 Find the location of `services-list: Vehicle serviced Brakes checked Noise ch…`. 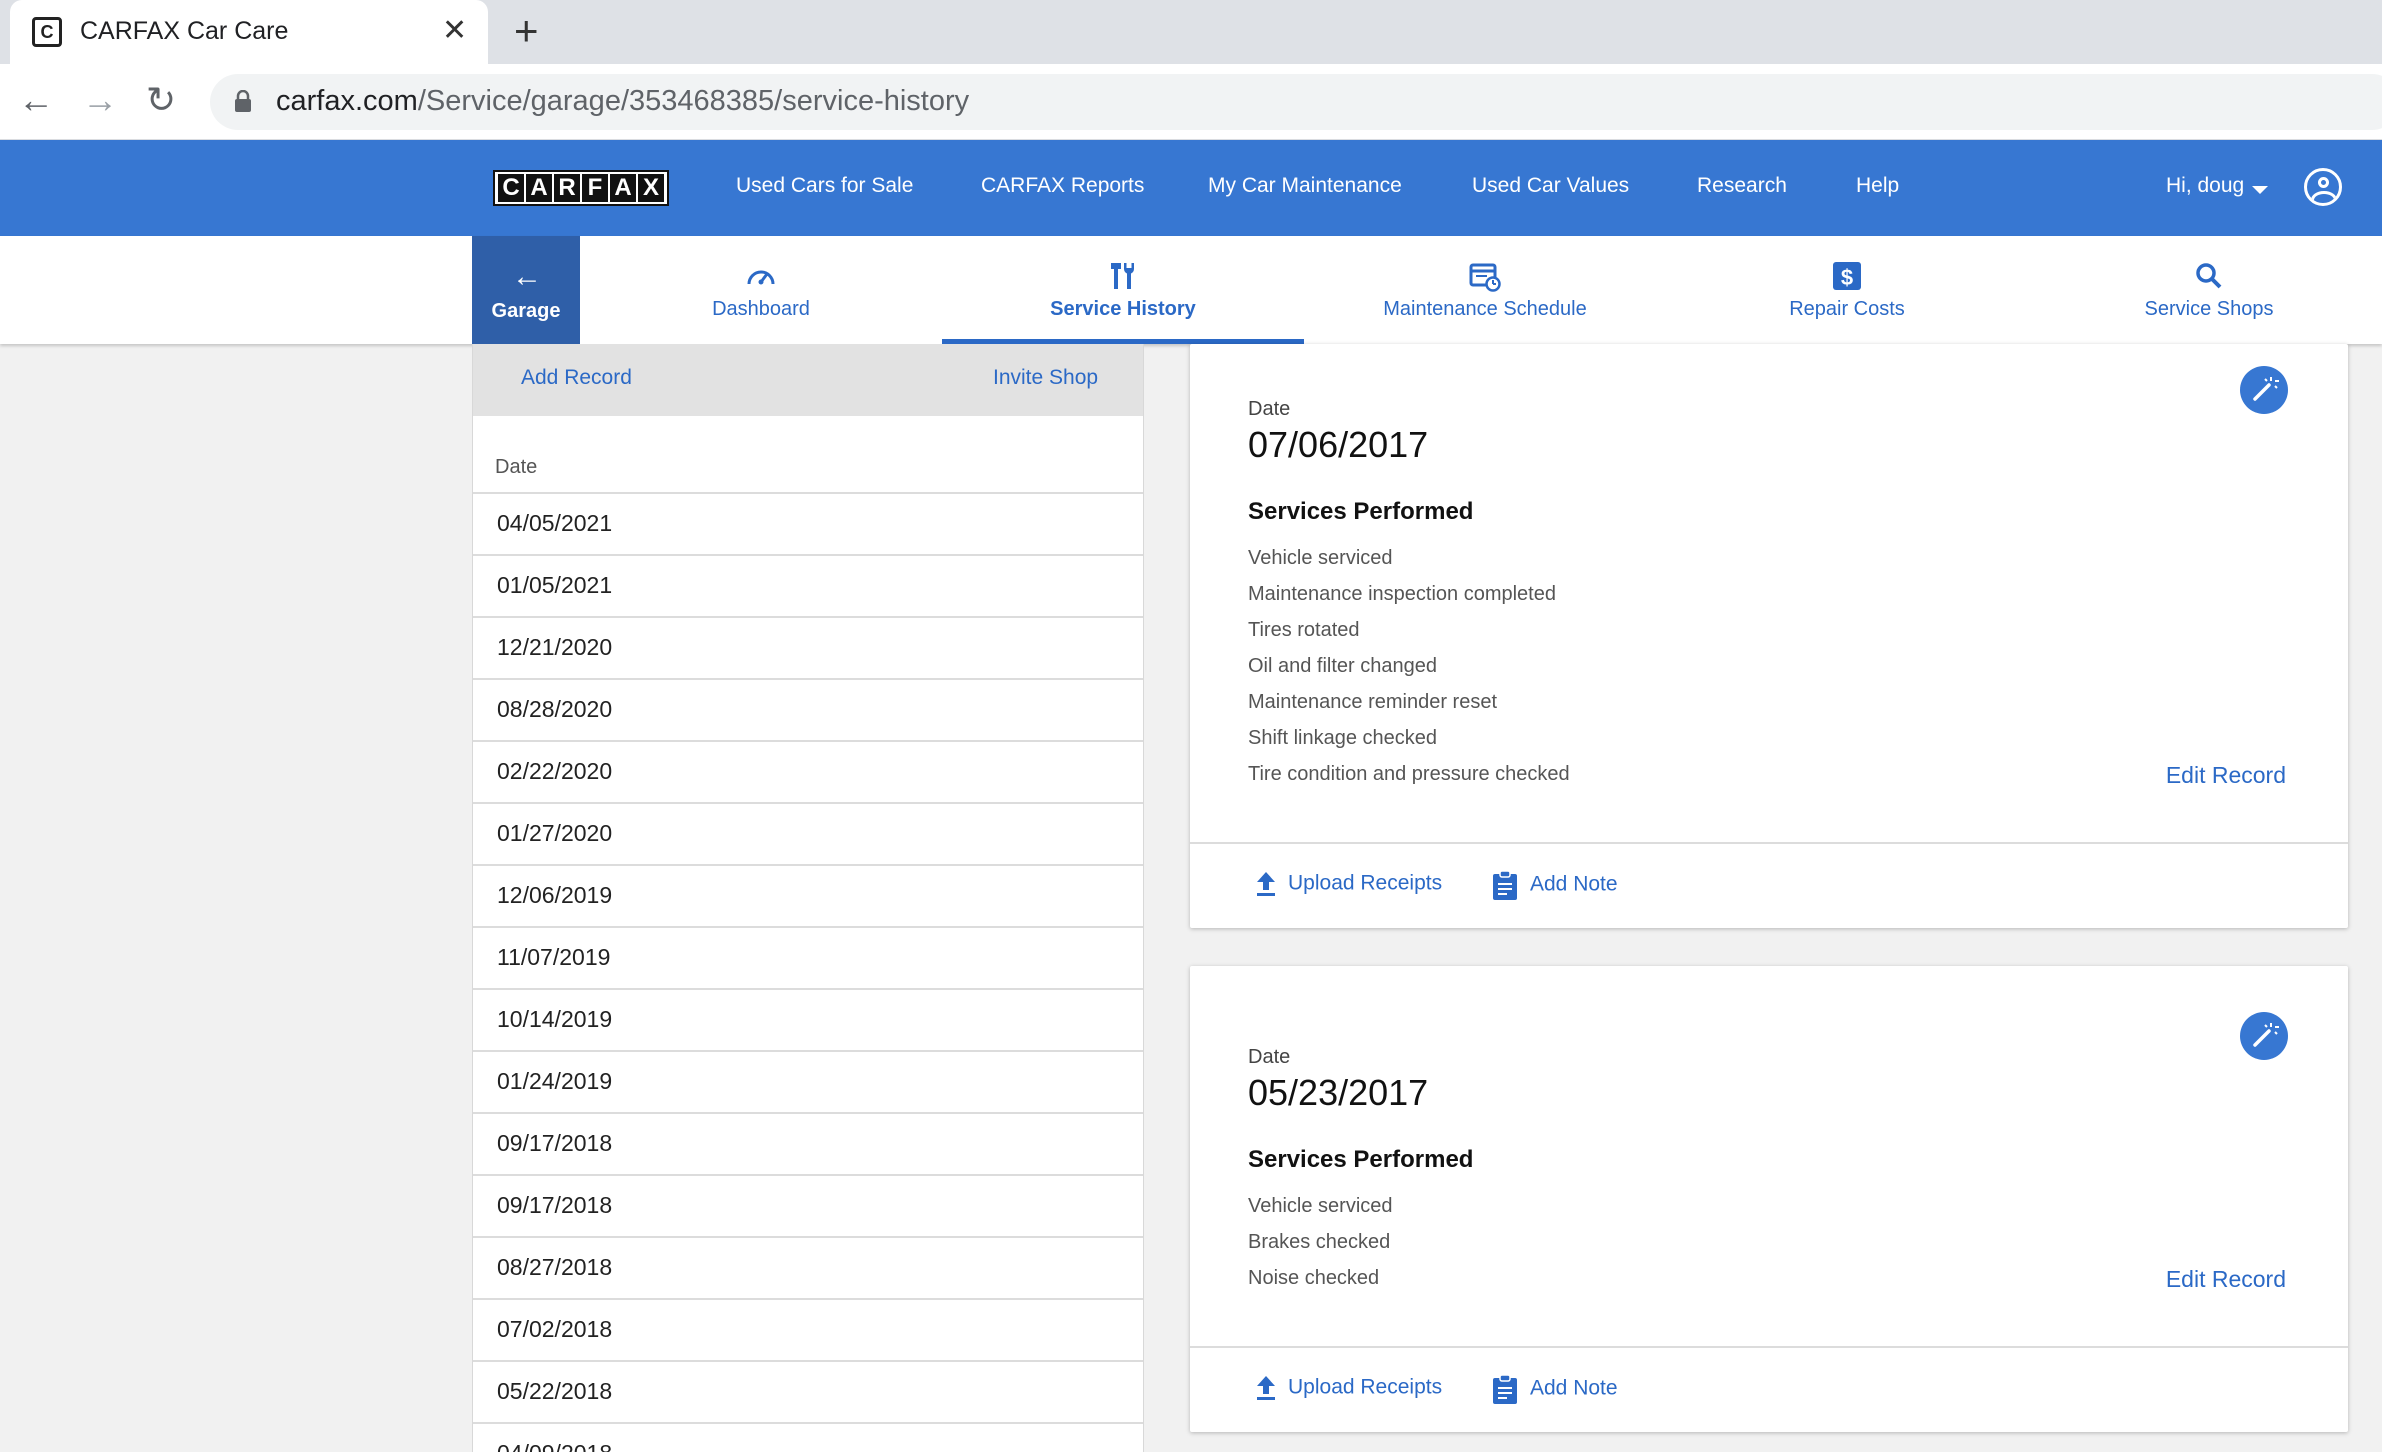

services-list: Vehicle serviced Brakes checked Noise ch… is located at coordinates (1320, 1242).